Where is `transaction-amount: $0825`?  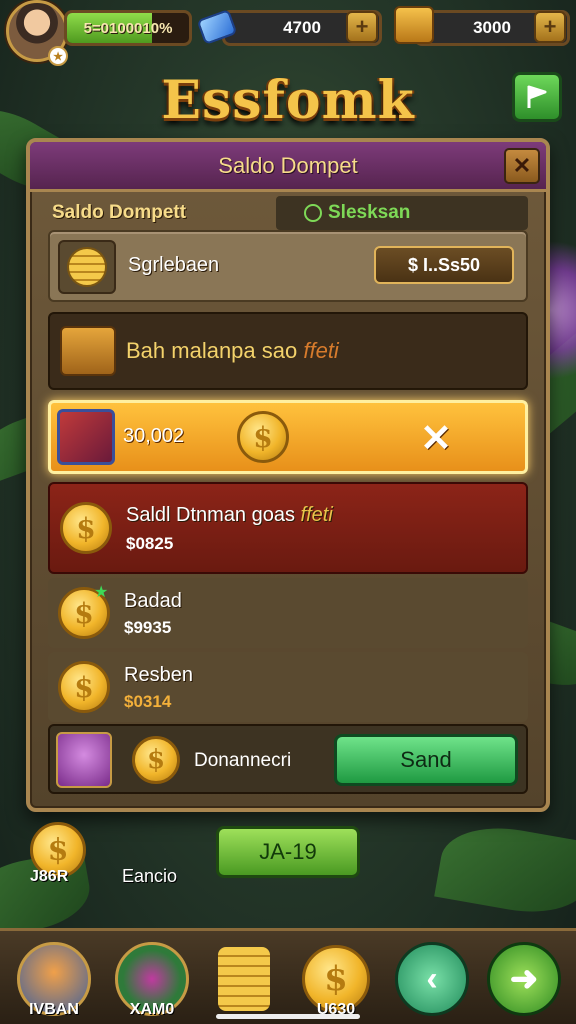 transaction-amount: $0825 is located at coordinates (150, 543).